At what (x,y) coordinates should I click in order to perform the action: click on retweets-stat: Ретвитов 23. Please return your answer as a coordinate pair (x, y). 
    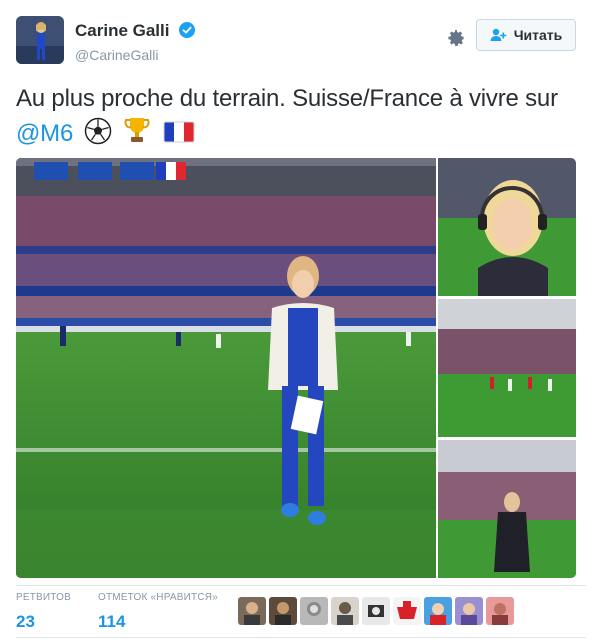
    Looking at the image, I should click on (43, 612).